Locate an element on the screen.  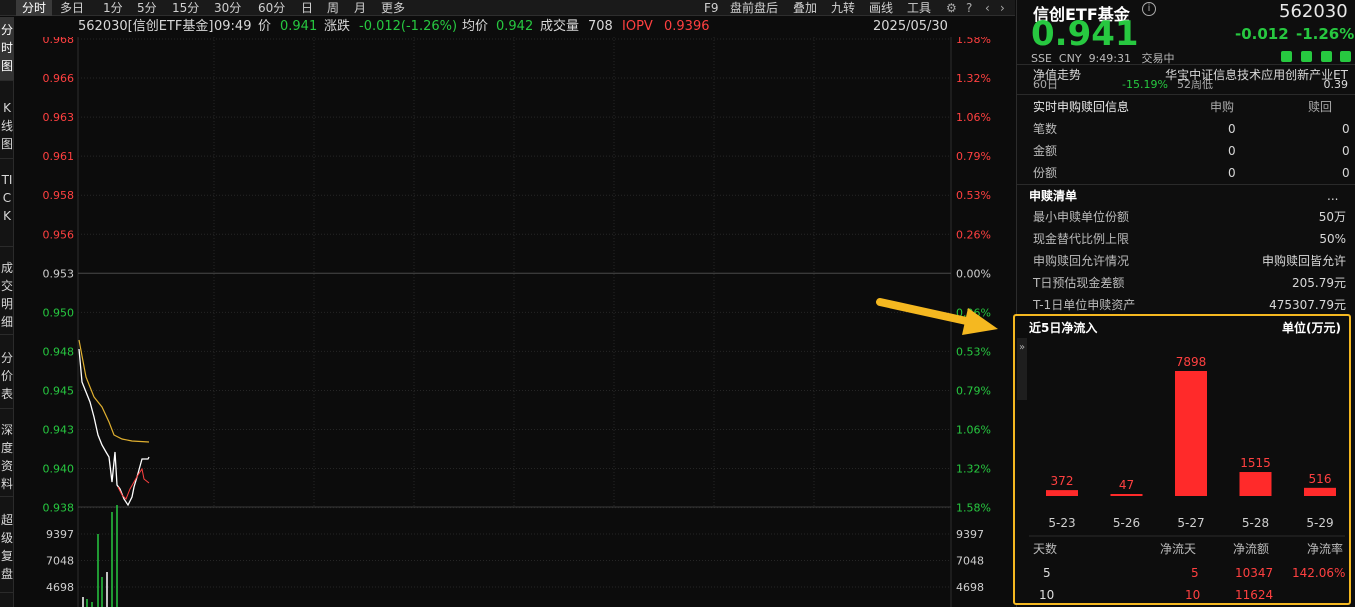
draw-line-button: 画线 is located at coordinates (881, 8).